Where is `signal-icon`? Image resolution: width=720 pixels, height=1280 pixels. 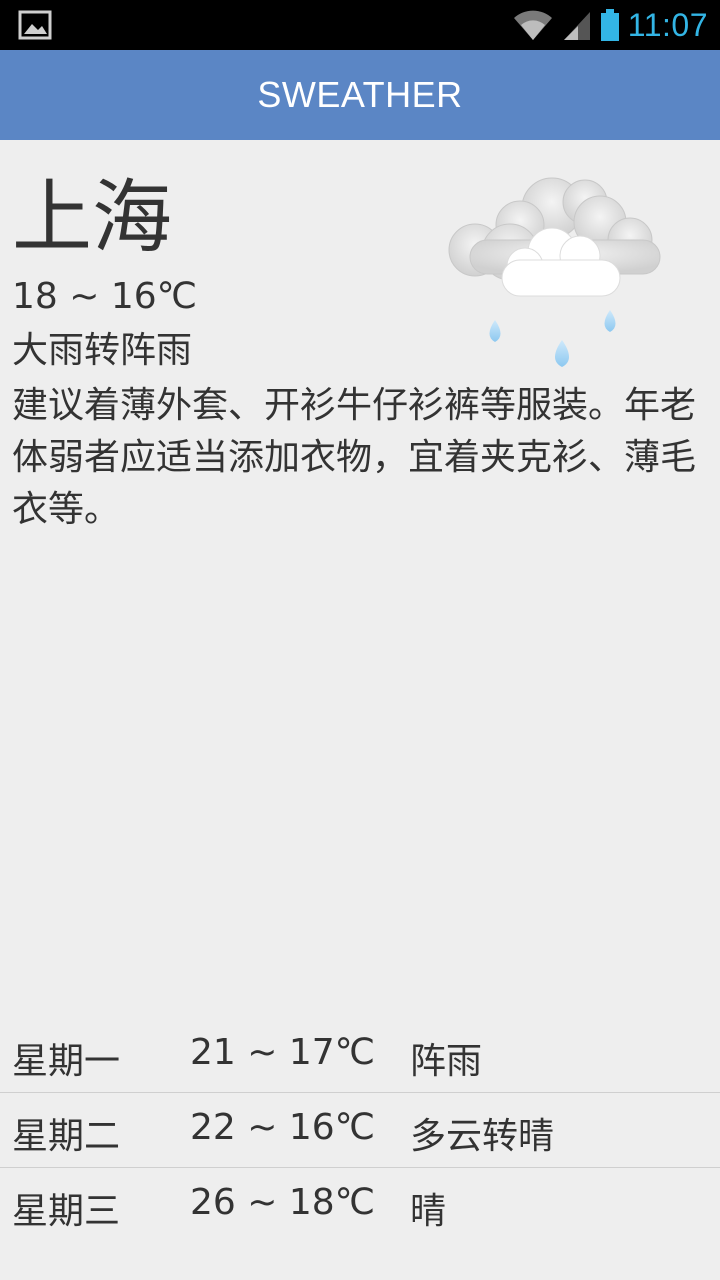
signal-icon is located at coordinates (576, 26).